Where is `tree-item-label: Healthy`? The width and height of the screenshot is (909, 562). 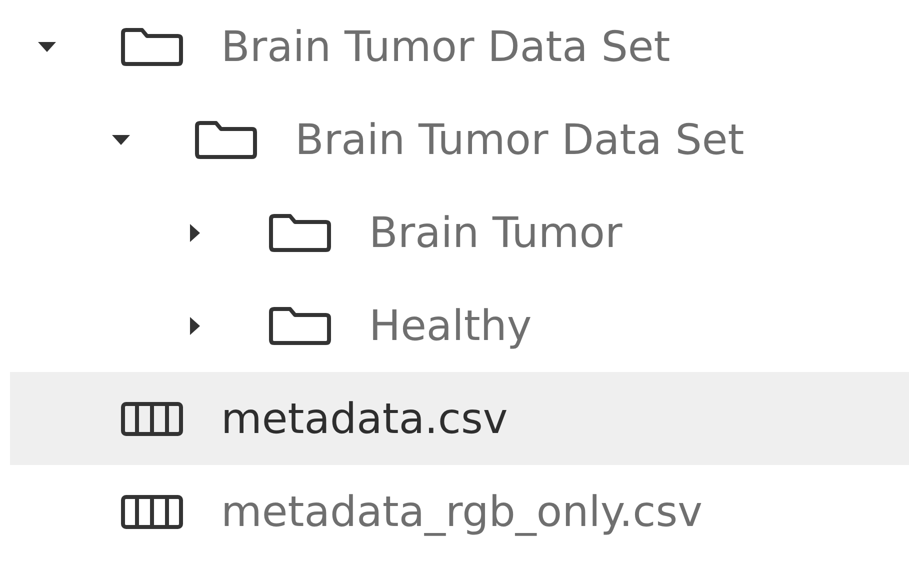 tree-item-label: Healthy is located at coordinates (450, 325).